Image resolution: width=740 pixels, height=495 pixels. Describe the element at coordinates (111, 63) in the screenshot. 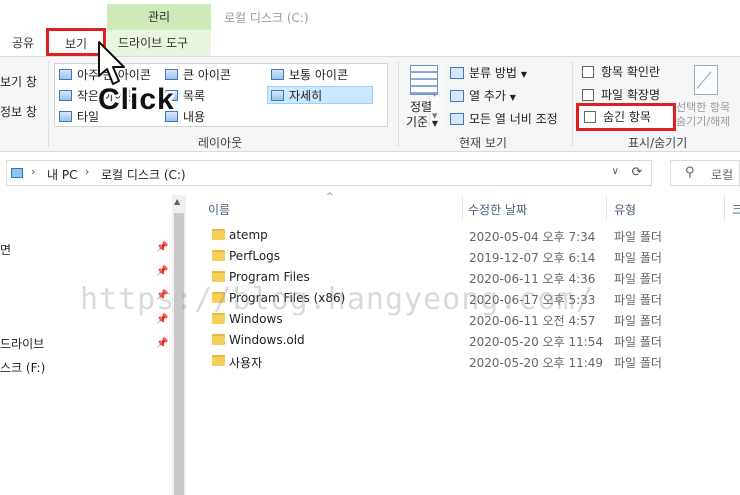

I see `mouse-cursor-icon` at that location.